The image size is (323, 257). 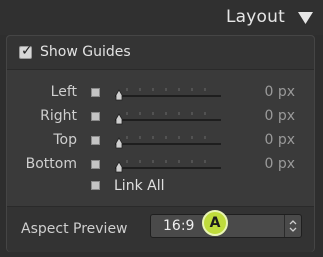 I want to click on top-label: Top, so click(x=65, y=140).